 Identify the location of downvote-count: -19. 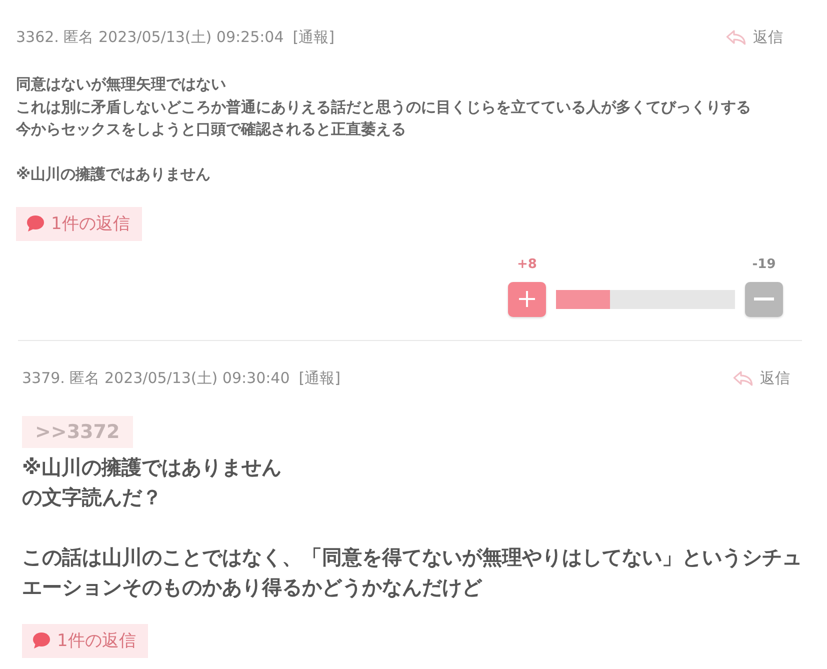
(764, 264).